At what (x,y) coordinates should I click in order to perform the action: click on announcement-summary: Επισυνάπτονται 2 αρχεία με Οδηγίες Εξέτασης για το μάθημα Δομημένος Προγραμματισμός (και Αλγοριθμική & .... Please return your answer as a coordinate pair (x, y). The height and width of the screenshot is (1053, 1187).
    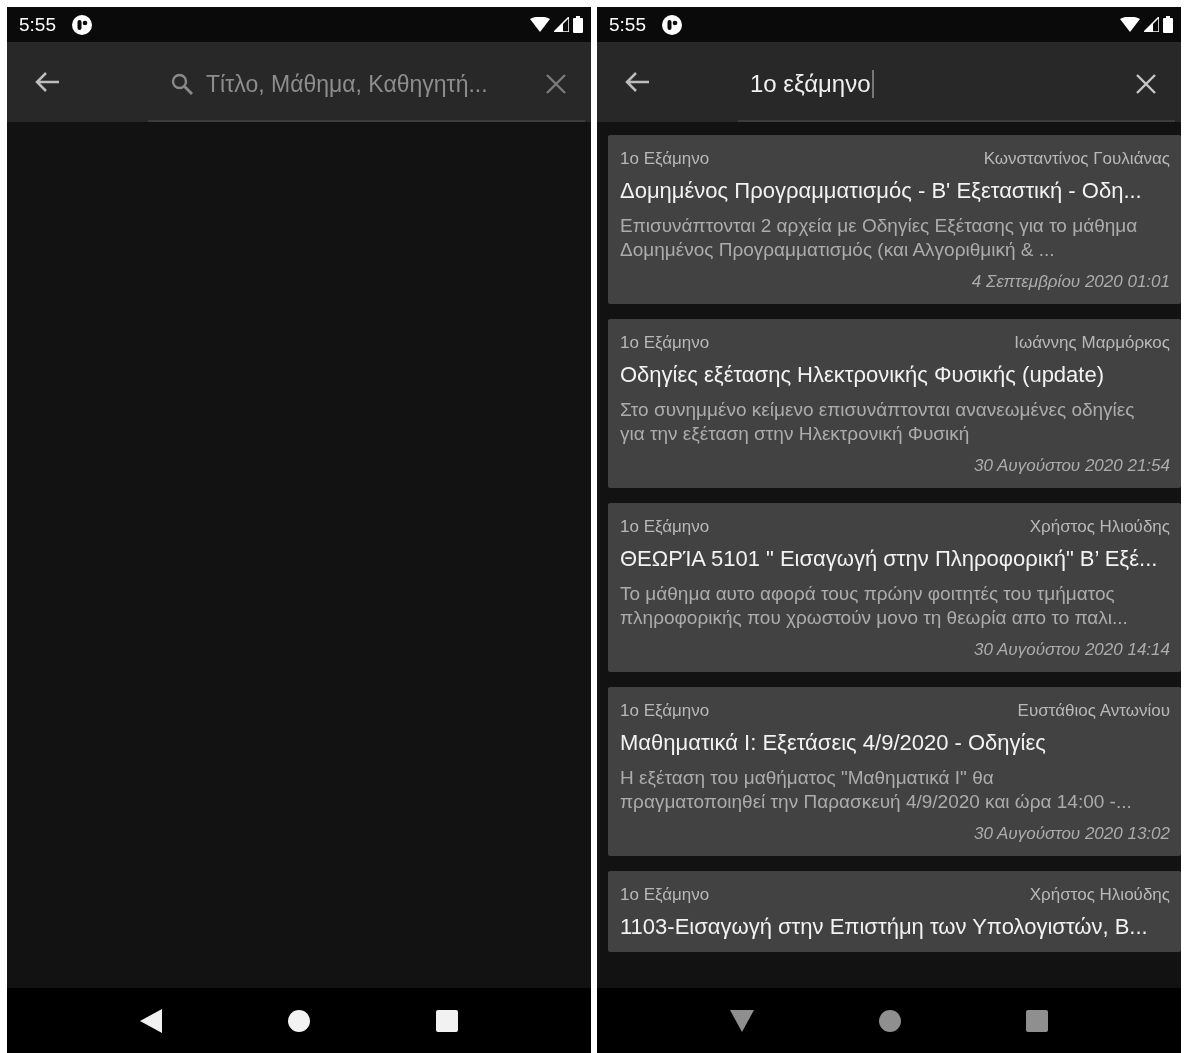
    Looking at the image, I should click on (879, 238).